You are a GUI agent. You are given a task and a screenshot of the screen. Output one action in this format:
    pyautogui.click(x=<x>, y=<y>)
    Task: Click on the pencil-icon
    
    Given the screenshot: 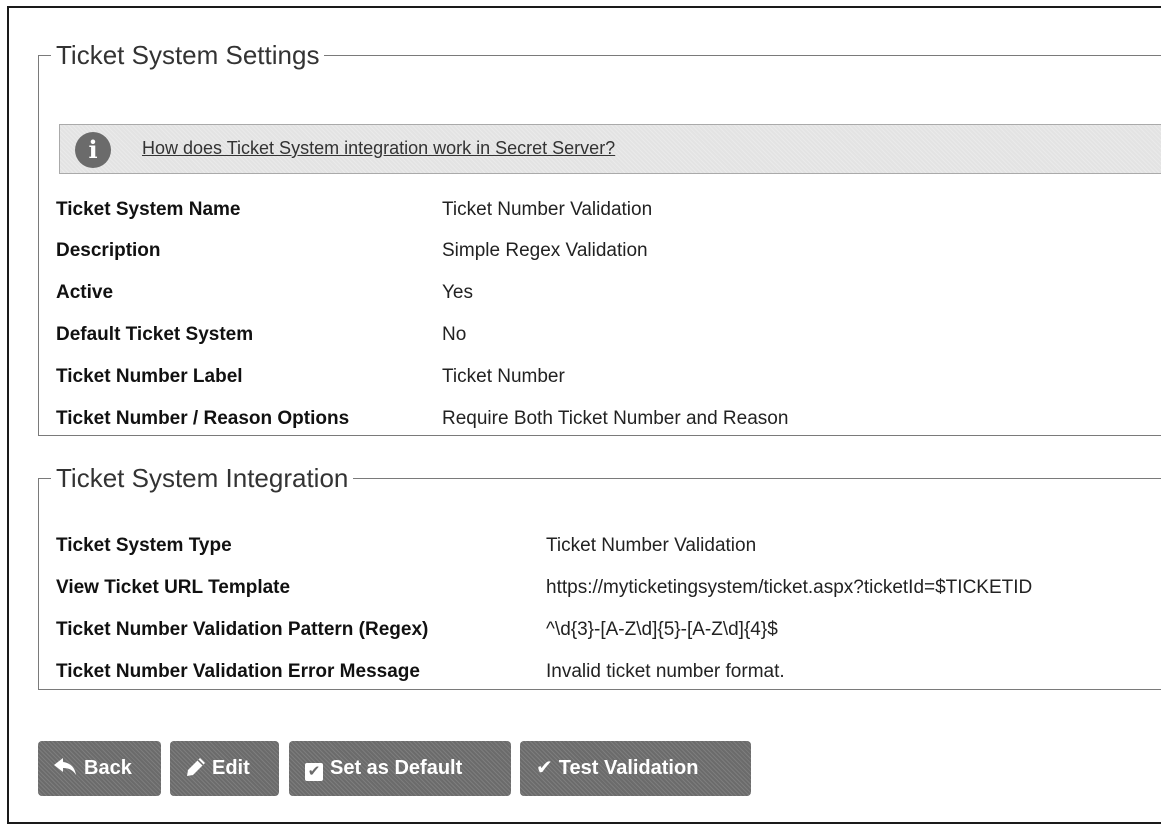 What is the action you would take?
    pyautogui.click(x=196, y=768)
    